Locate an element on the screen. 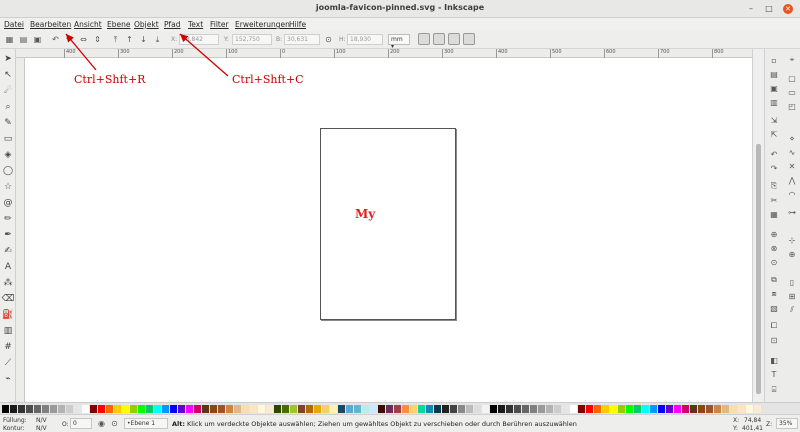 This screenshot has width=800, height=432. new-document-icon: ▫ is located at coordinates (774, 60).